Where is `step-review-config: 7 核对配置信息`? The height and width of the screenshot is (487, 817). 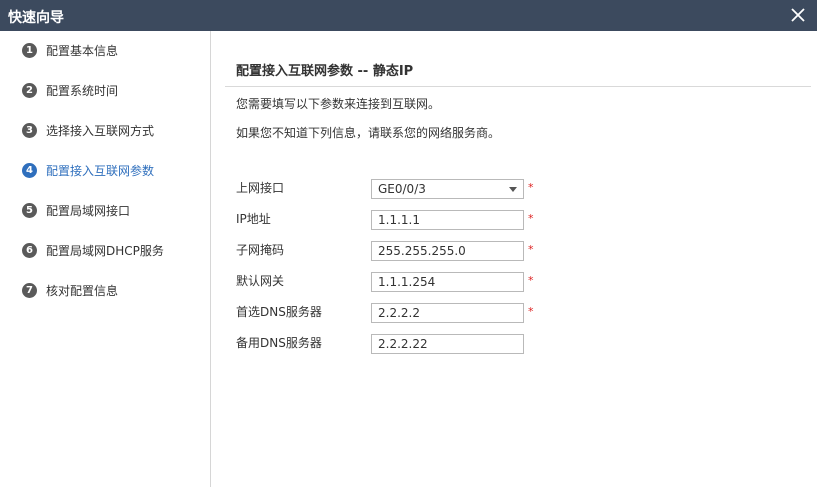
step-review-config: 7 核对配置信息 is located at coordinates (70, 290).